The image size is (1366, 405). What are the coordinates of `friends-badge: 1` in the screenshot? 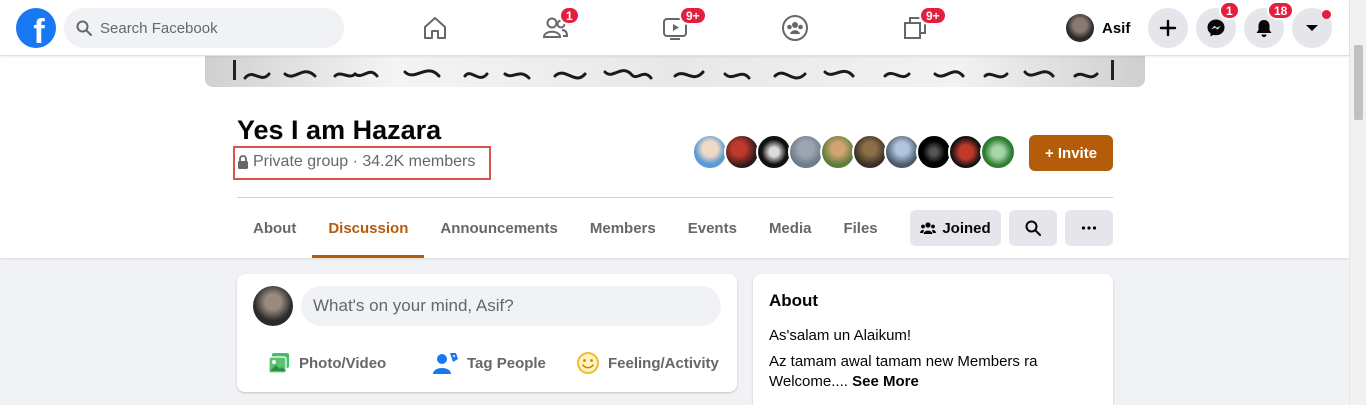 It's located at (569, 15).